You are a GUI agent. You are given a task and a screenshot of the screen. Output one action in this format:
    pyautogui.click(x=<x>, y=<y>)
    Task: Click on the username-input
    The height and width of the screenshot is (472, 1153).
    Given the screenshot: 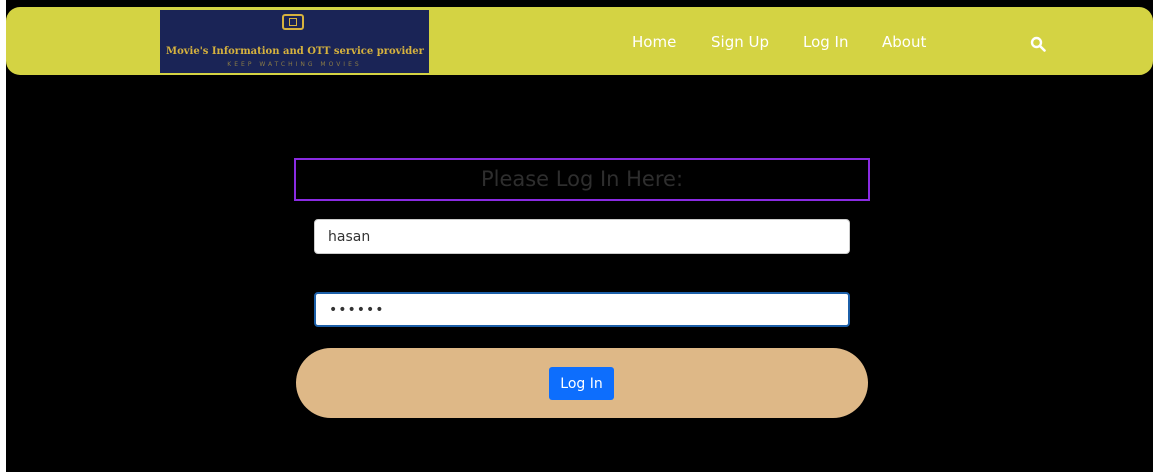 What is the action you would take?
    pyautogui.click(x=582, y=236)
    